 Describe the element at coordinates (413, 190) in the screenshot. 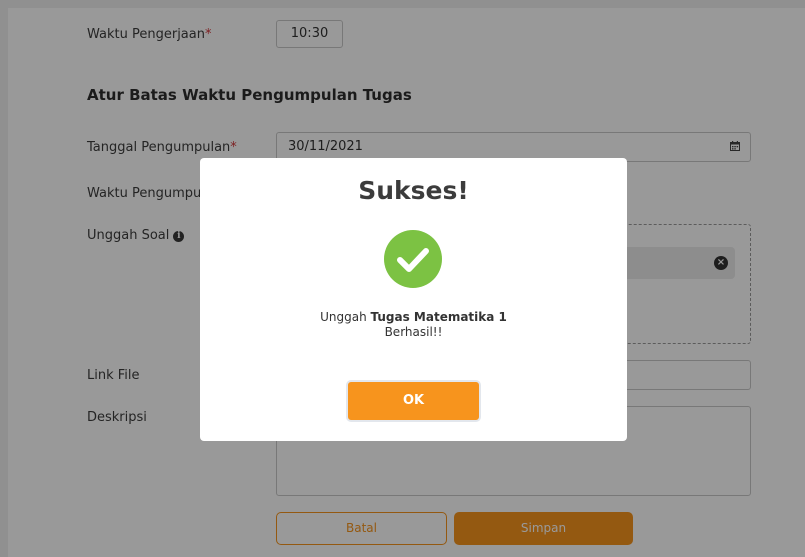

I see `modal-title: Sukses!` at that location.